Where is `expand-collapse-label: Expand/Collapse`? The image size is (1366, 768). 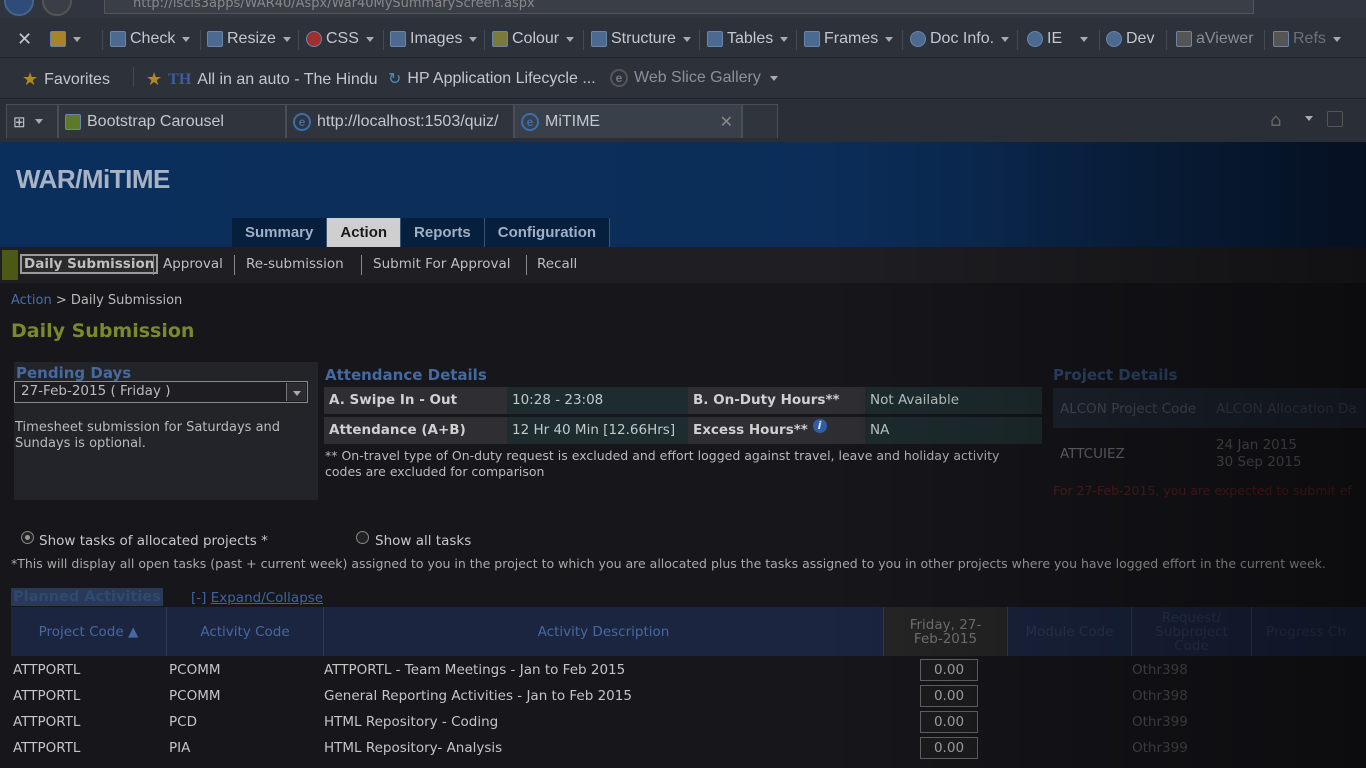
expand-collapse-label: Expand/Collapse is located at coordinates (267, 598).